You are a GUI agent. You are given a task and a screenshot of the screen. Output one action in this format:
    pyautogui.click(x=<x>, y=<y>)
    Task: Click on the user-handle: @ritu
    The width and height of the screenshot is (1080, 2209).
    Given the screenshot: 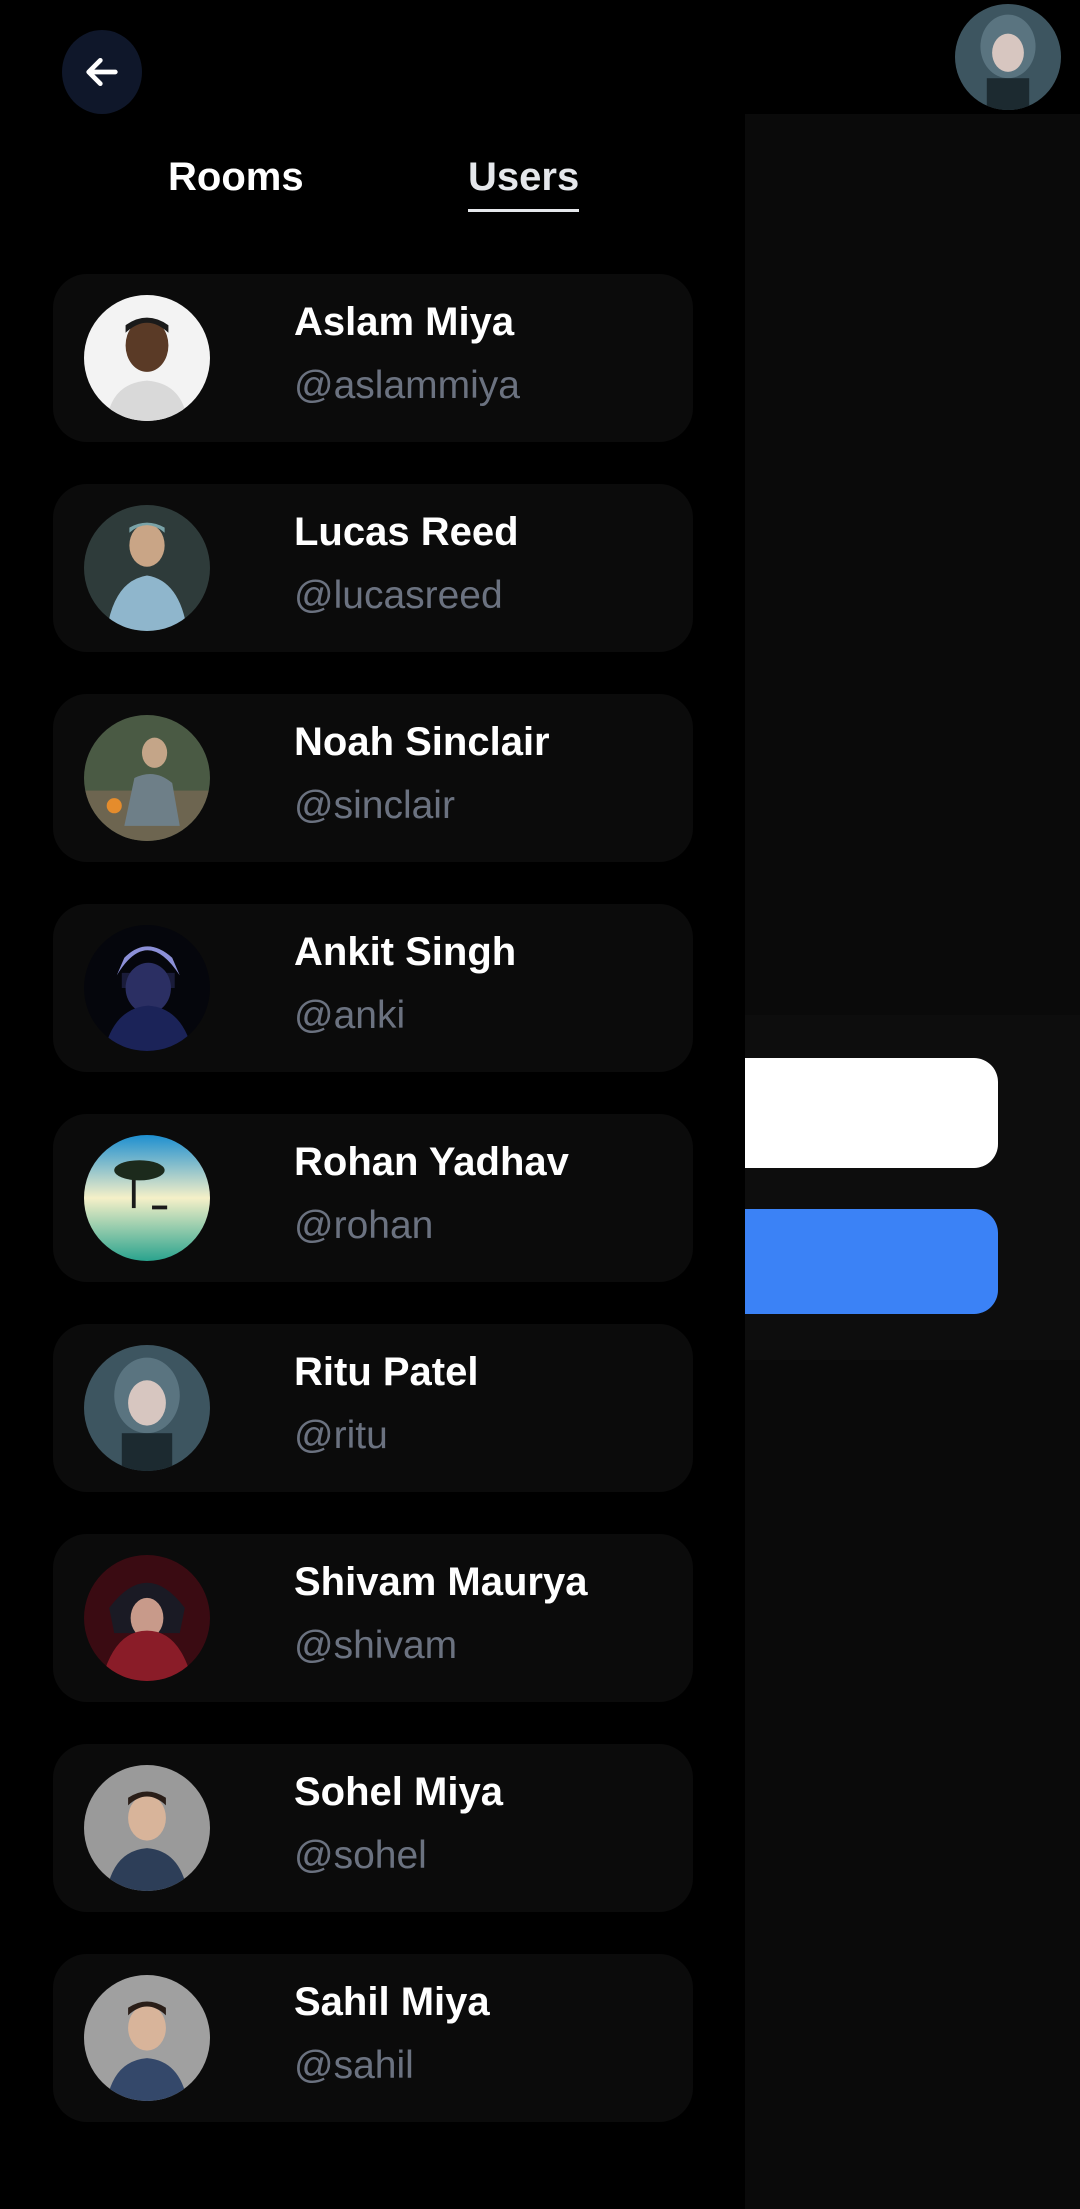 What is the action you would take?
    pyautogui.click(x=341, y=1435)
    